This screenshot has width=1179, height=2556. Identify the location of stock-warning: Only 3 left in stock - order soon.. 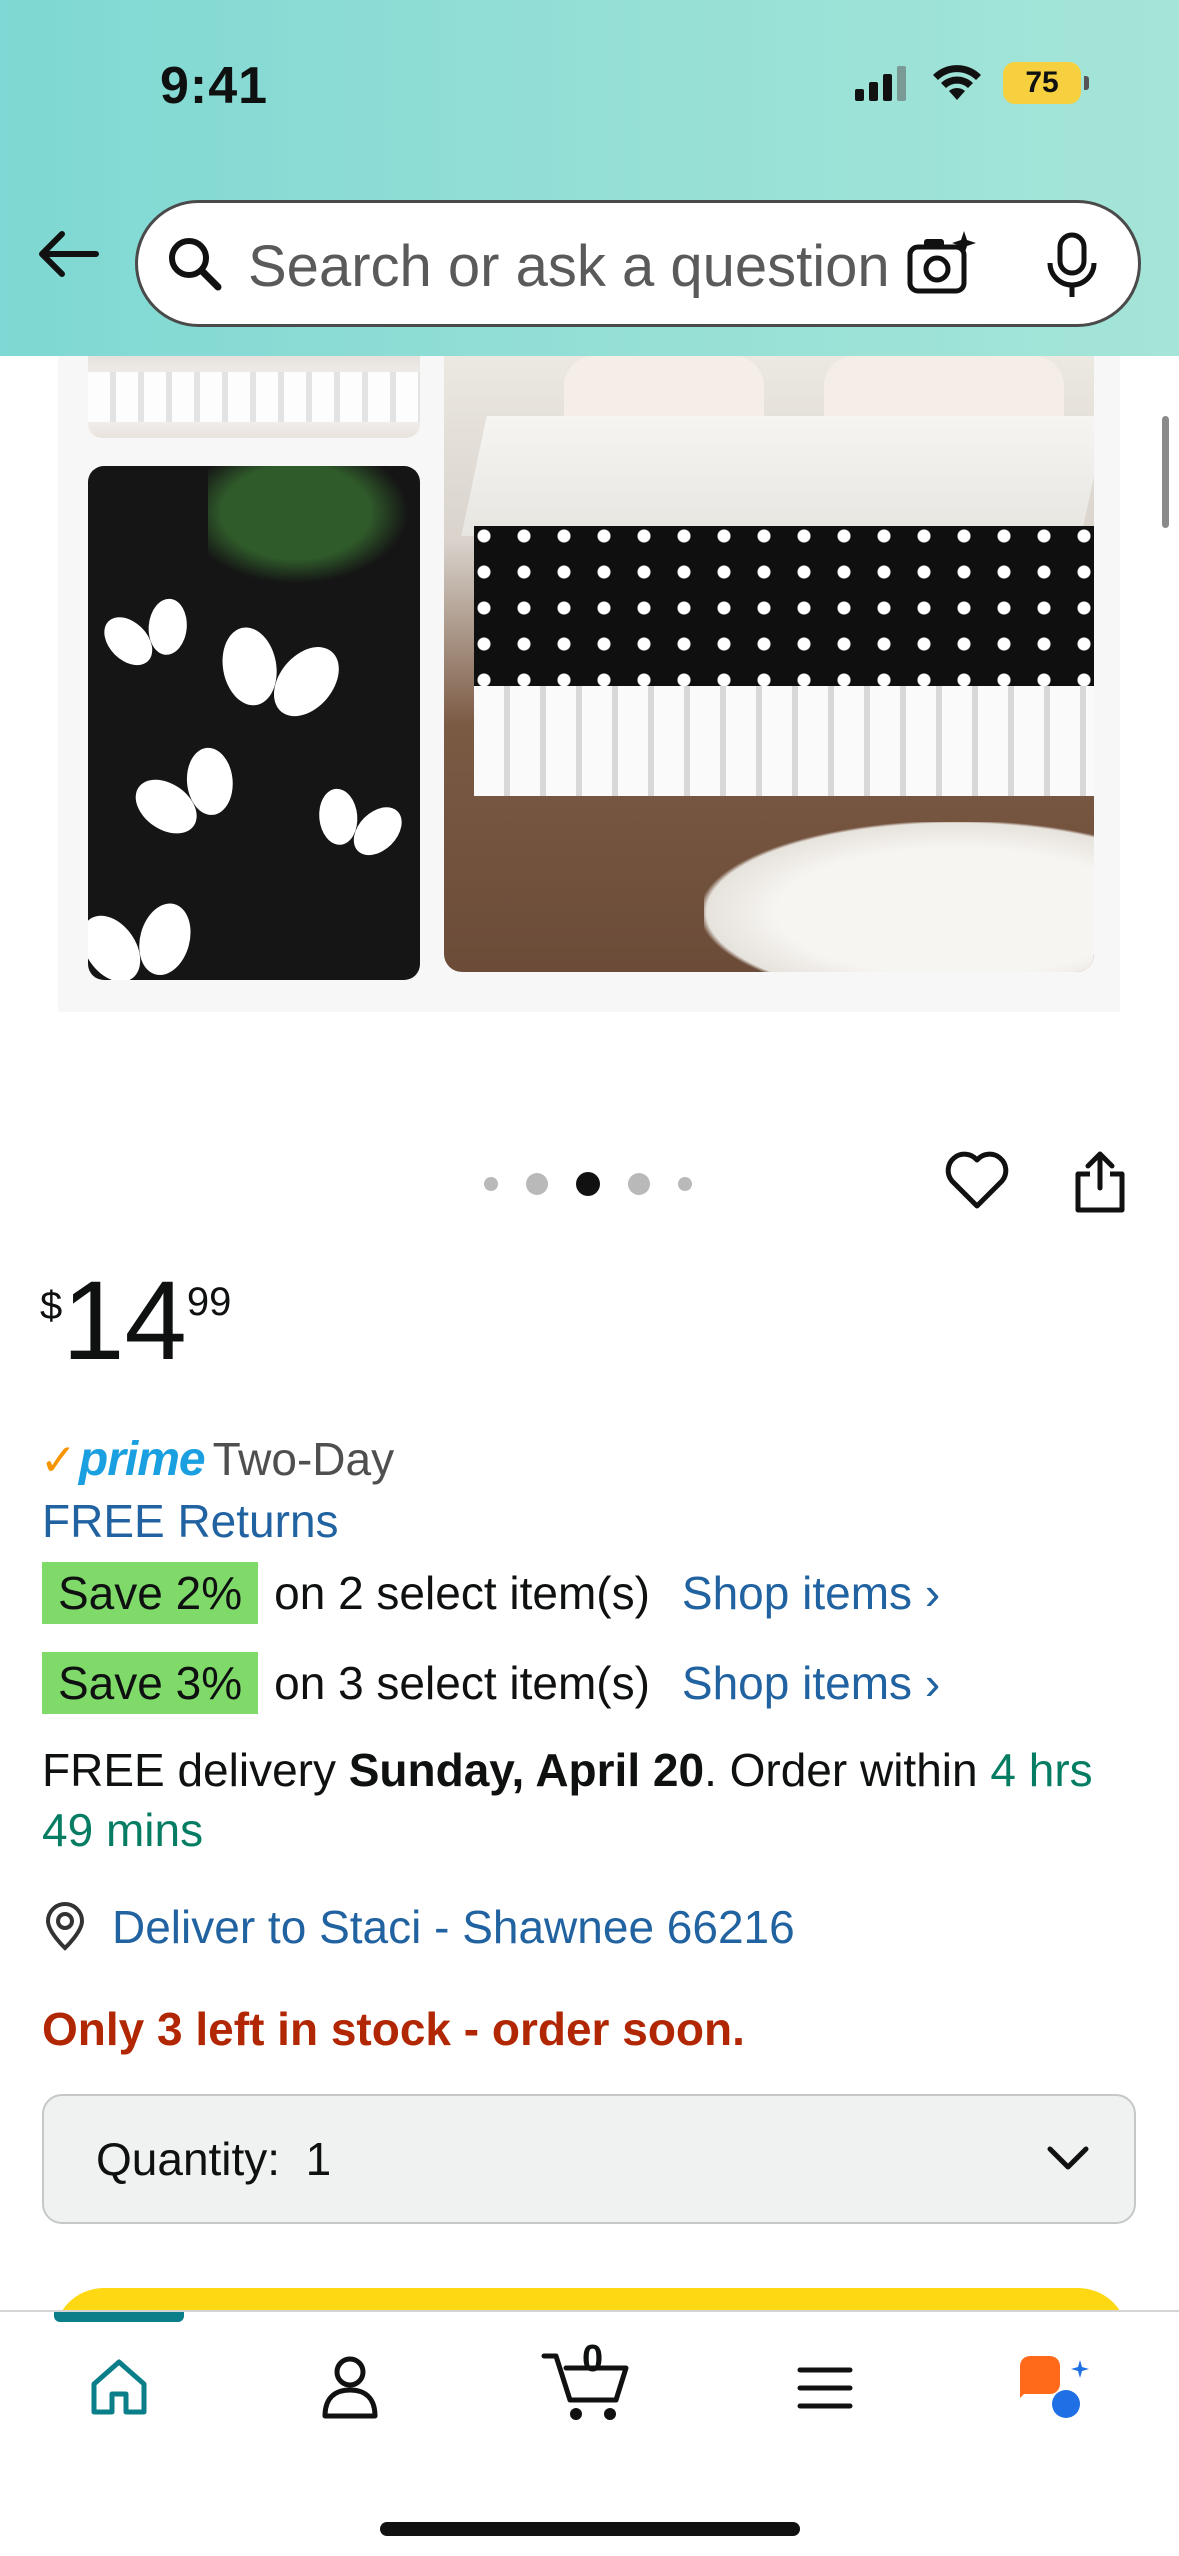
(393, 2029).